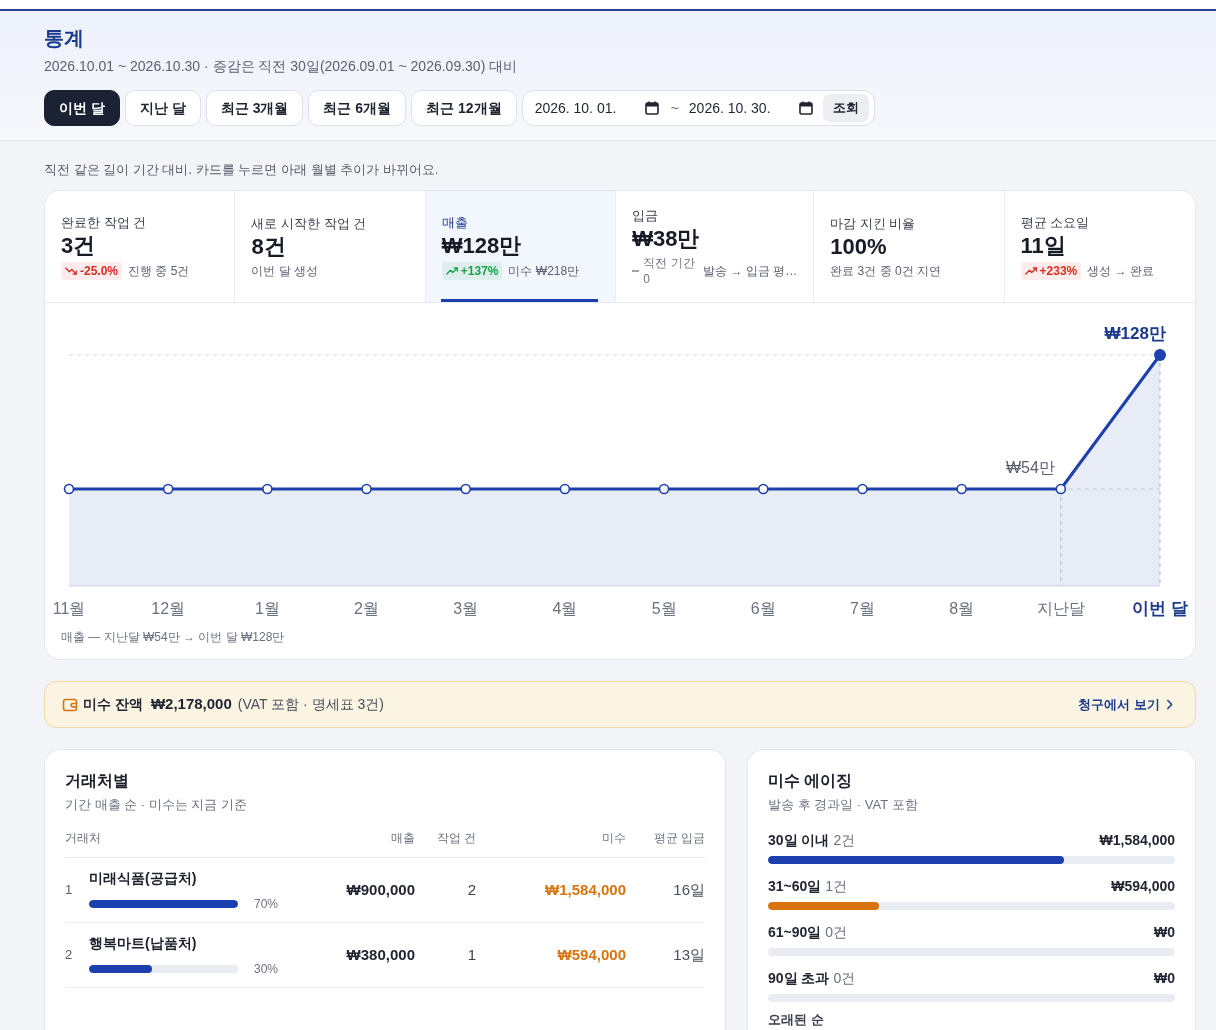 The width and height of the screenshot is (1216, 1030). I want to click on month-label: 2월, so click(366, 608).